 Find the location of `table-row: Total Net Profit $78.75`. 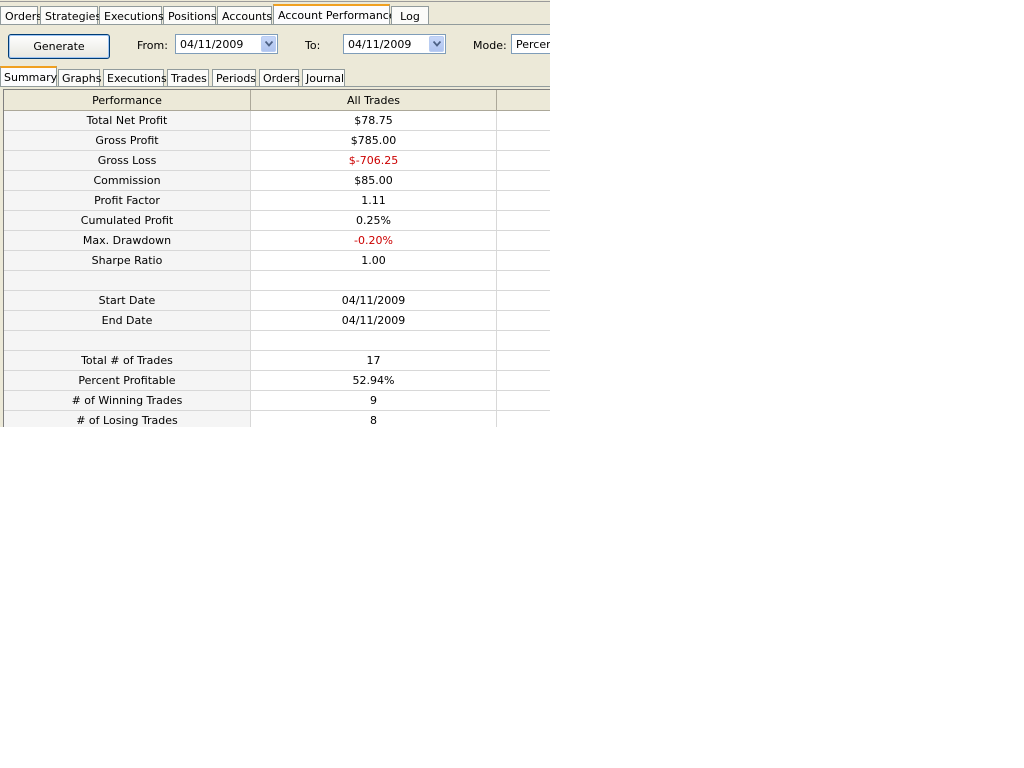

table-row: Total Net Profit $78.75 is located at coordinates (277, 121).